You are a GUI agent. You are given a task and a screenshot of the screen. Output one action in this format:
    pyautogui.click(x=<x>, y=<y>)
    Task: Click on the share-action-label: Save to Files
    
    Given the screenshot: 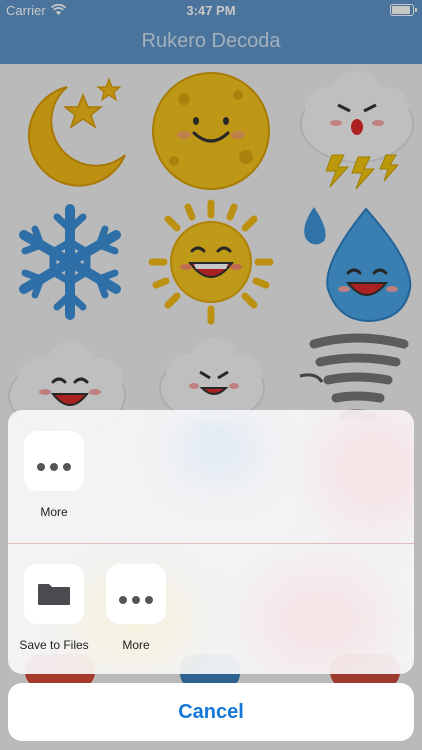 What is the action you would take?
    pyautogui.click(x=54, y=645)
    